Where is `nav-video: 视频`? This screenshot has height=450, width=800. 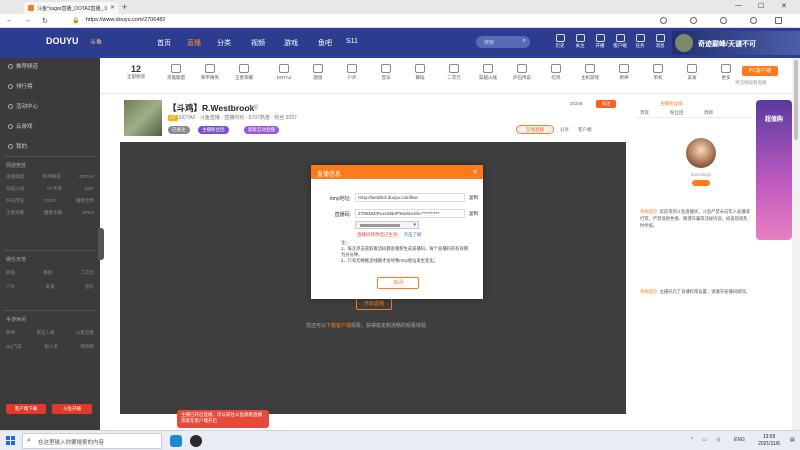 nav-video: 视频 is located at coordinates (258, 43).